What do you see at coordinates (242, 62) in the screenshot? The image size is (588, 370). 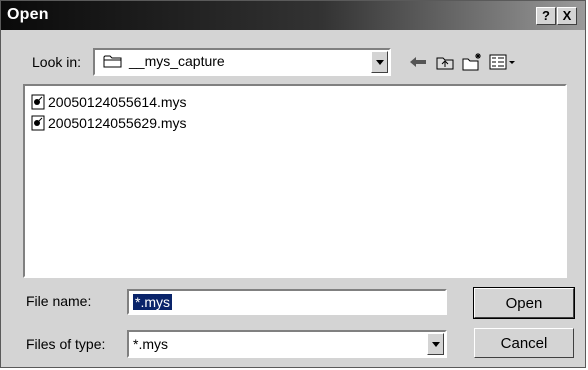 I see `look-in-combo: __mys_capture` at bounding box center [242, 62].